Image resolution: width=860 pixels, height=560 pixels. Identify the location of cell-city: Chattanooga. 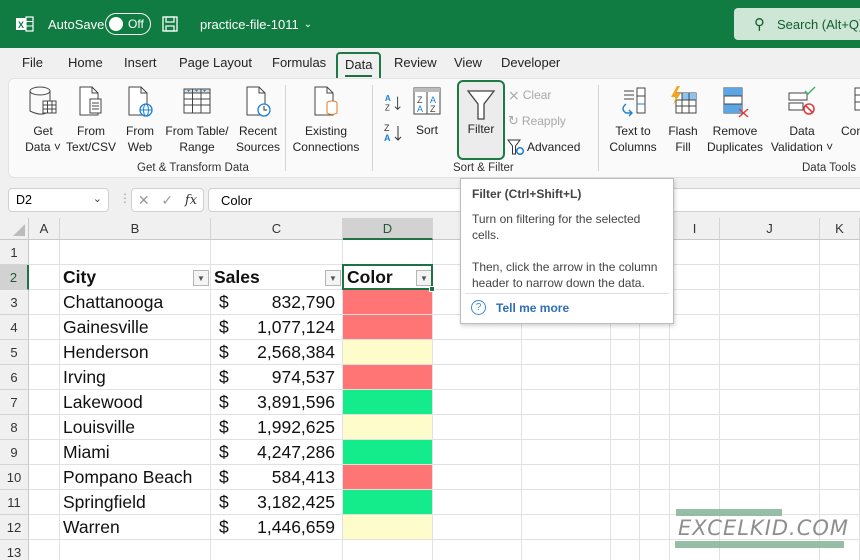
(113, 302).